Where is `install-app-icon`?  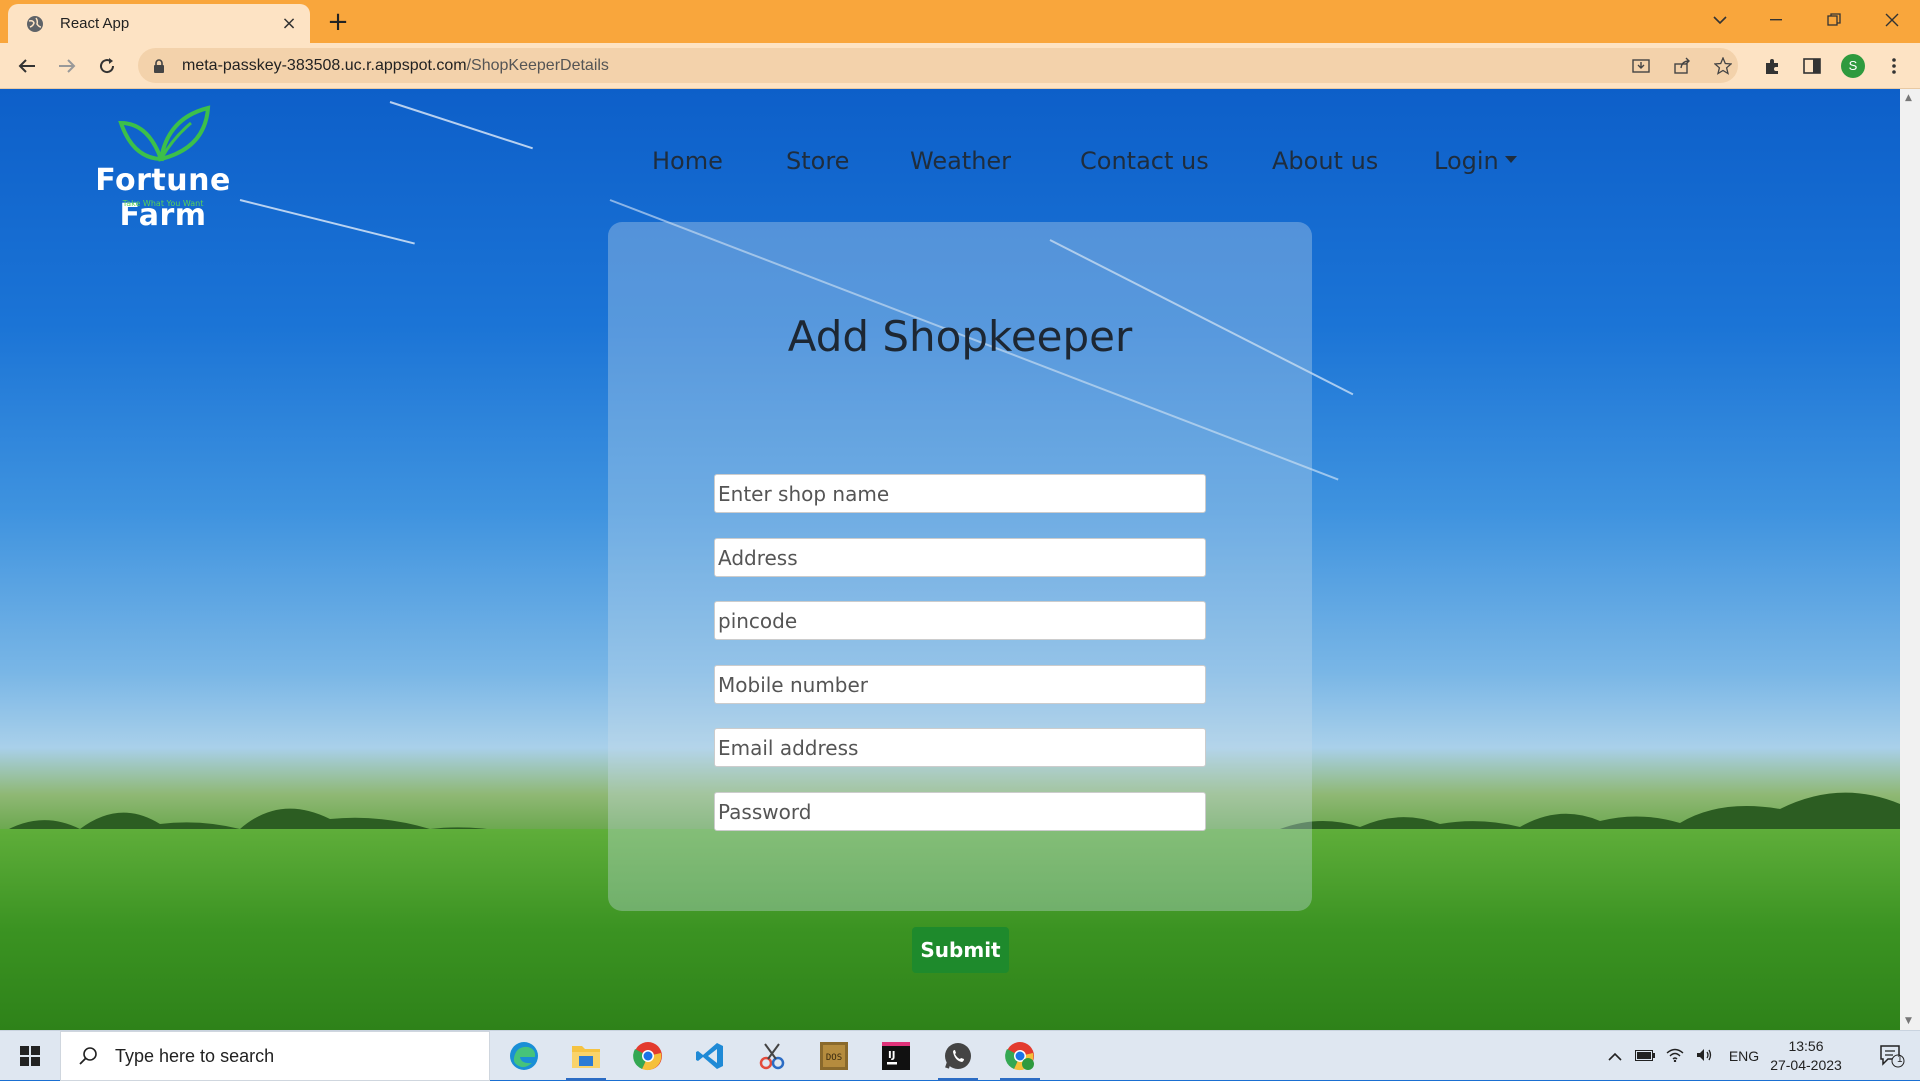 install-app-icon is located at coordinates (1641, 66).